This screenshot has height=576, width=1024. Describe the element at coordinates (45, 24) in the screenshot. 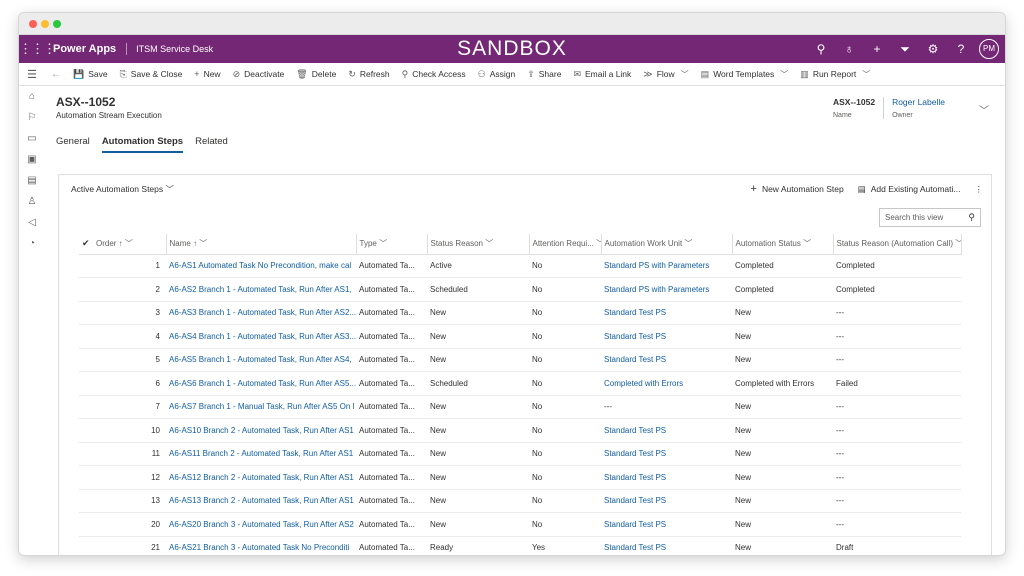

I see `minimize-window-button` at that location.